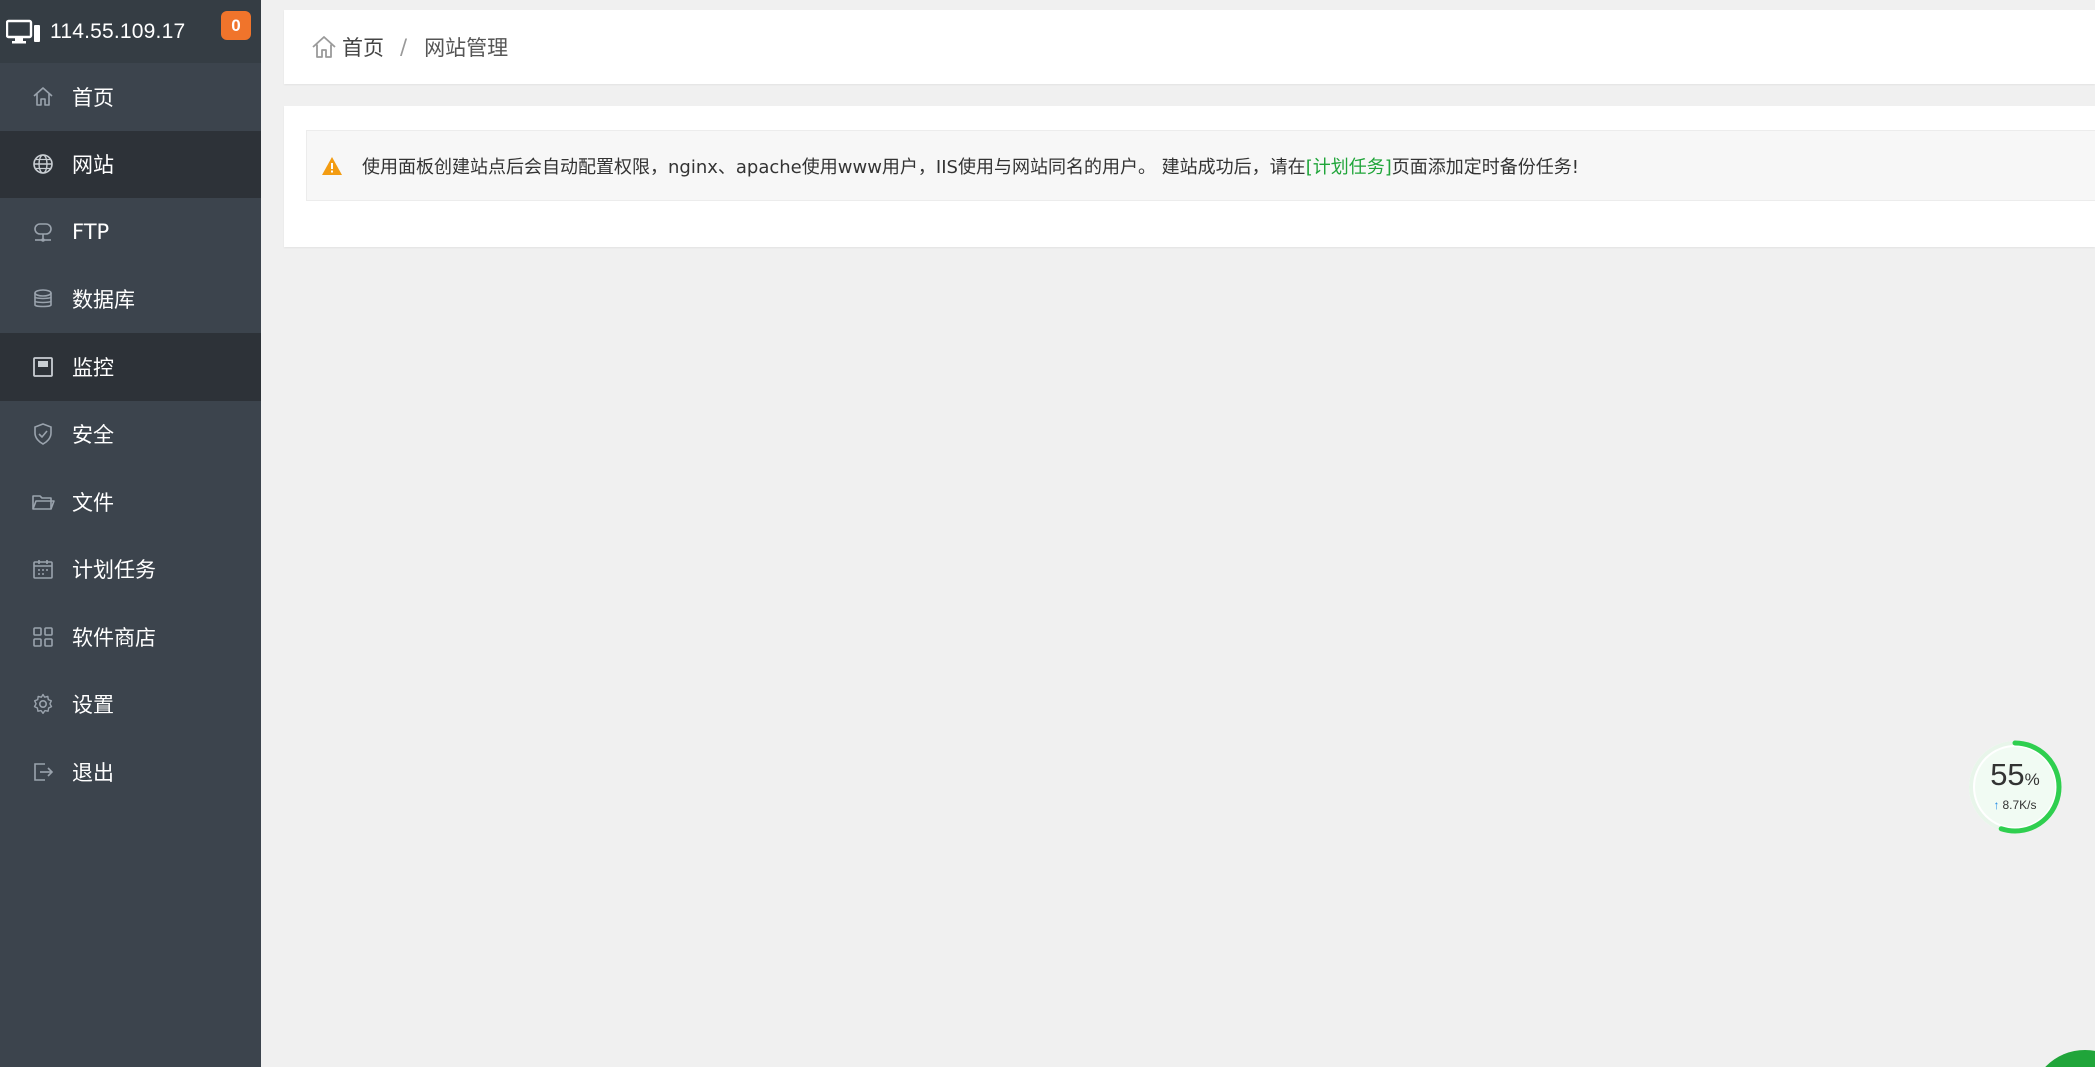 The height and width of the screenshot is (1067, 2095). I want to click on server-ip: 114.55.109.17, so click(118, 31).